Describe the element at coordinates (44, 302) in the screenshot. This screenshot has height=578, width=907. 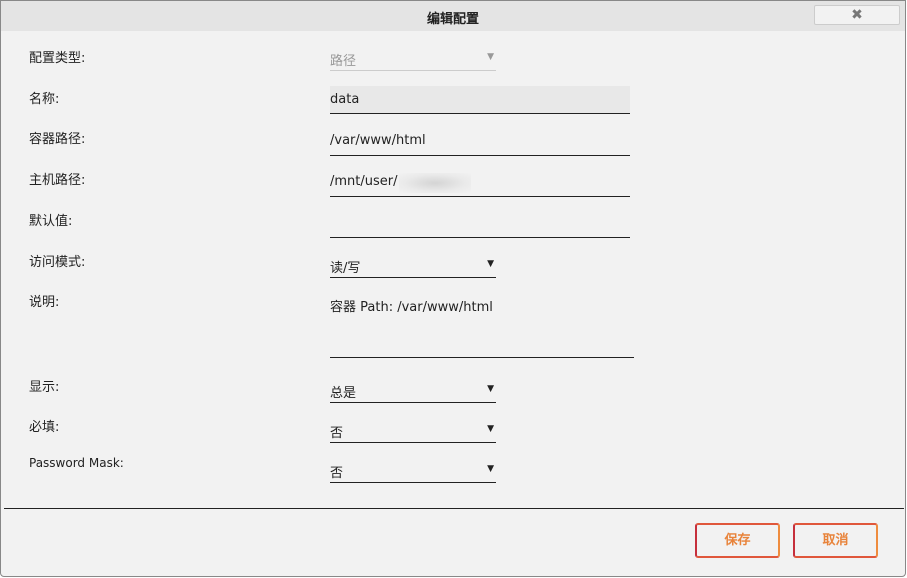
I see `description-label: 说明:` at that location.